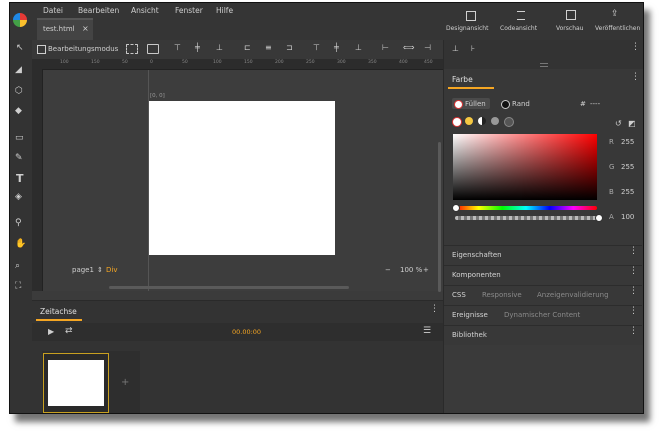 The height and width of the screenshot is (436, 671). What do you see at coordinates (471, 103) in the screenshot?
I see `fill-toggle: Füllen` at bounding box center [471, 103].